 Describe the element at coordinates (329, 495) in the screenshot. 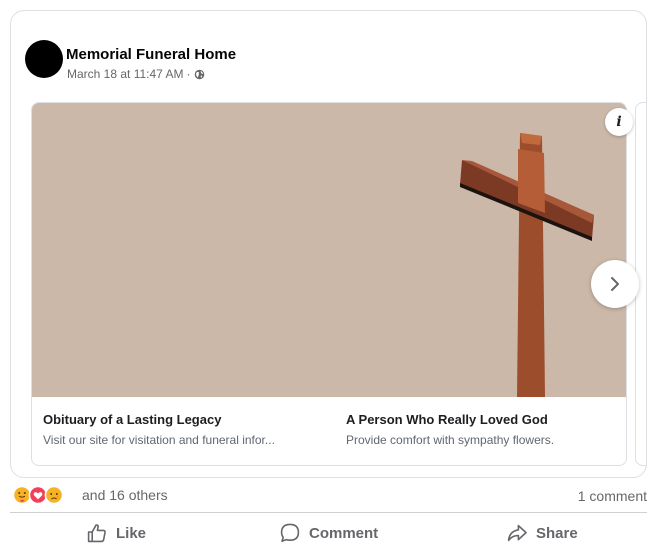

I see `reactions-row: and 16 others 1 comment` at that location.